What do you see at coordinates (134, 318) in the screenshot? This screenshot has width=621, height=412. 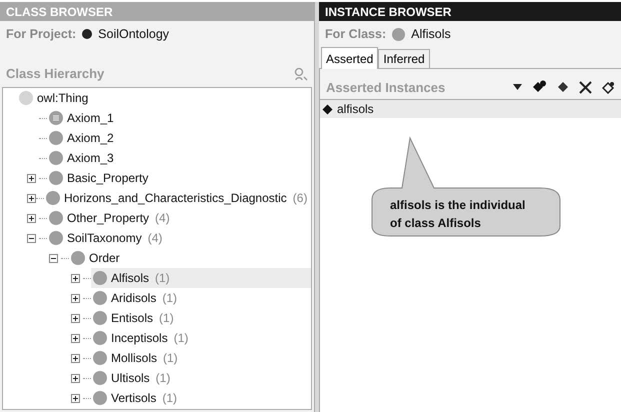 I see `tree-item: Entisols (1)` at bounding box center [134, 318].